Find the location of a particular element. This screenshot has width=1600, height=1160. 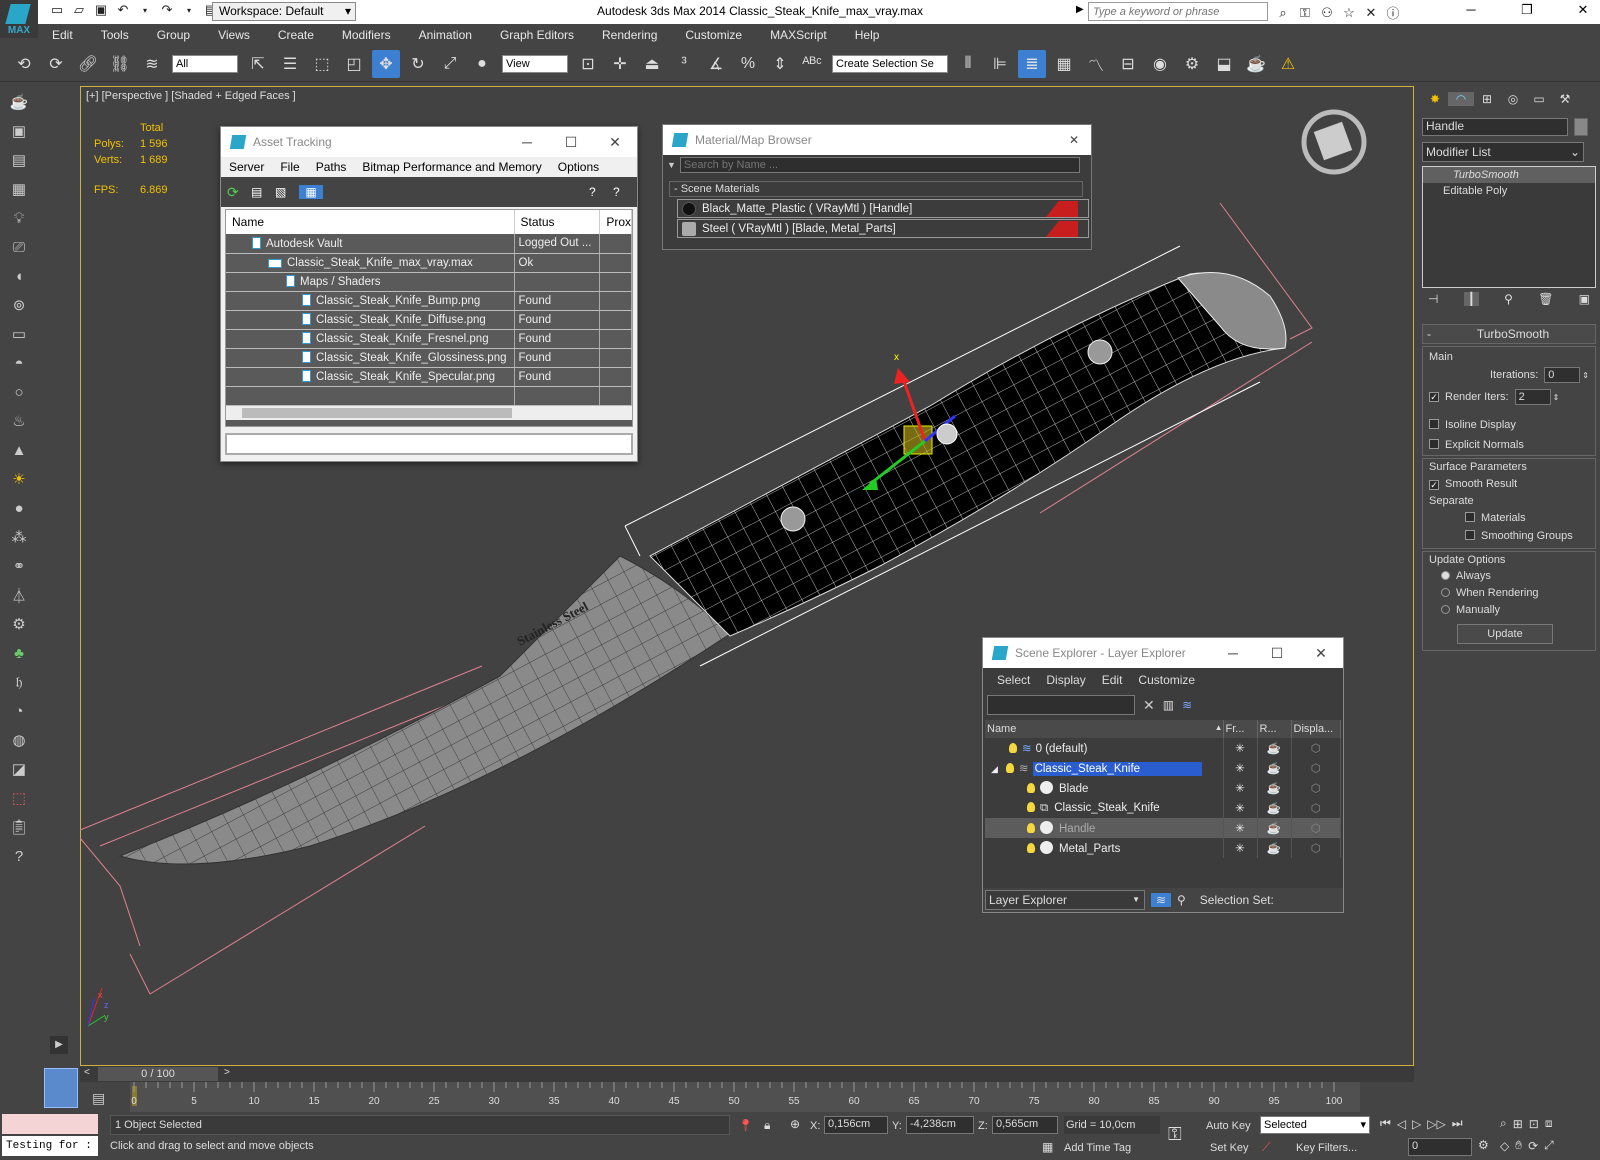

sun-icon: ☀ is located at coordinates (19, 479).